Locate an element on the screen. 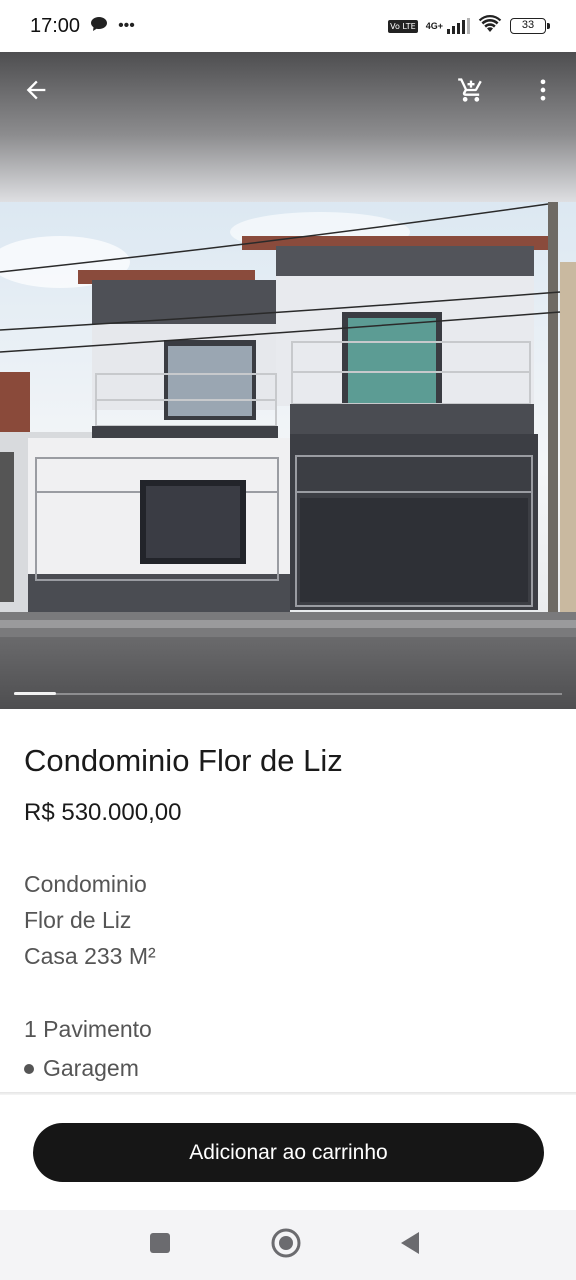 The image size is (576, 1280). gallery-pager-indicator is located at coordinates (35, 693).